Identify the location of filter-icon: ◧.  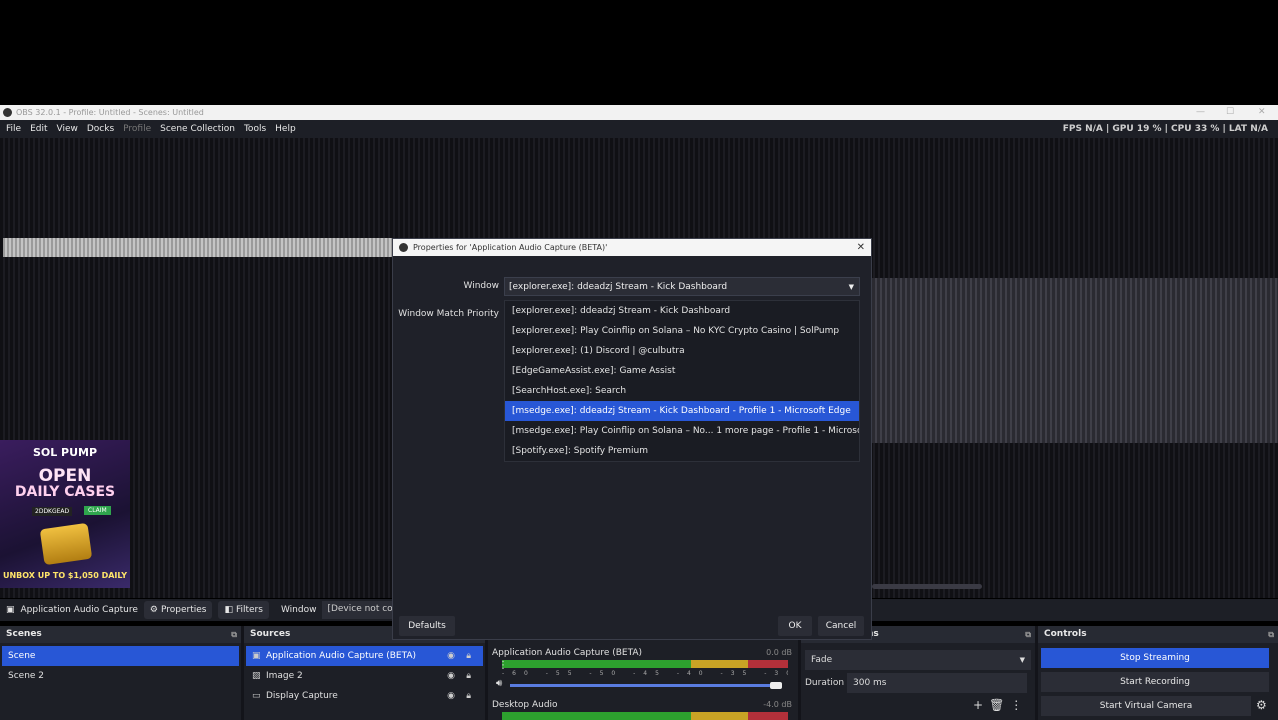
(228, 610).